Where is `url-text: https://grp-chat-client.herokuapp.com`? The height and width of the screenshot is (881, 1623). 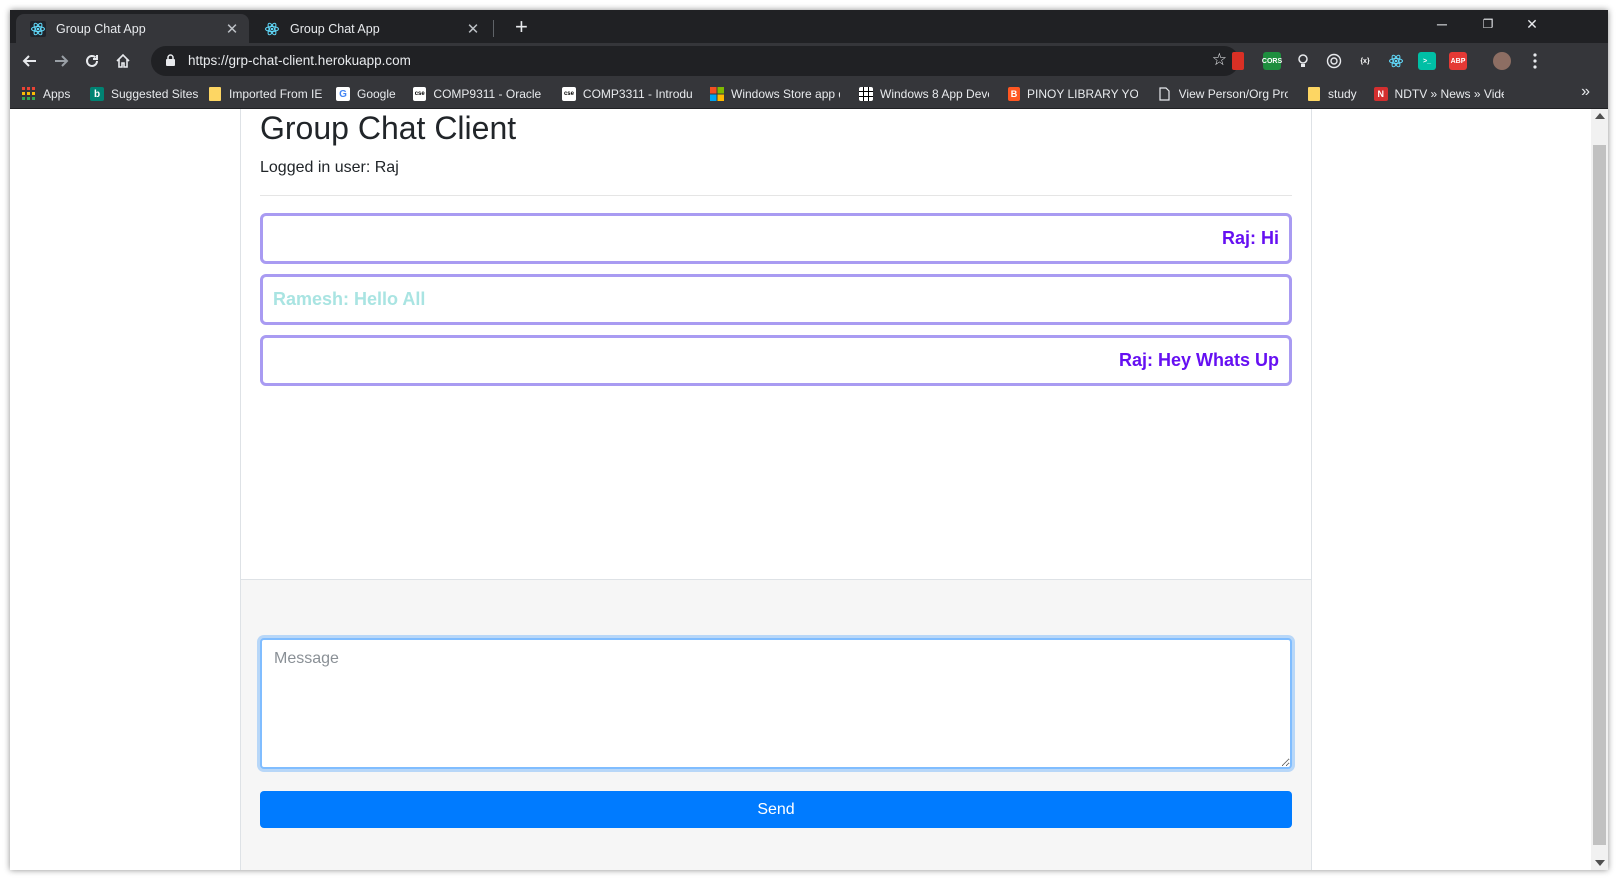
url-text: https://grp-chat-client.herokuapp.com is located at coordinates (299, 60).